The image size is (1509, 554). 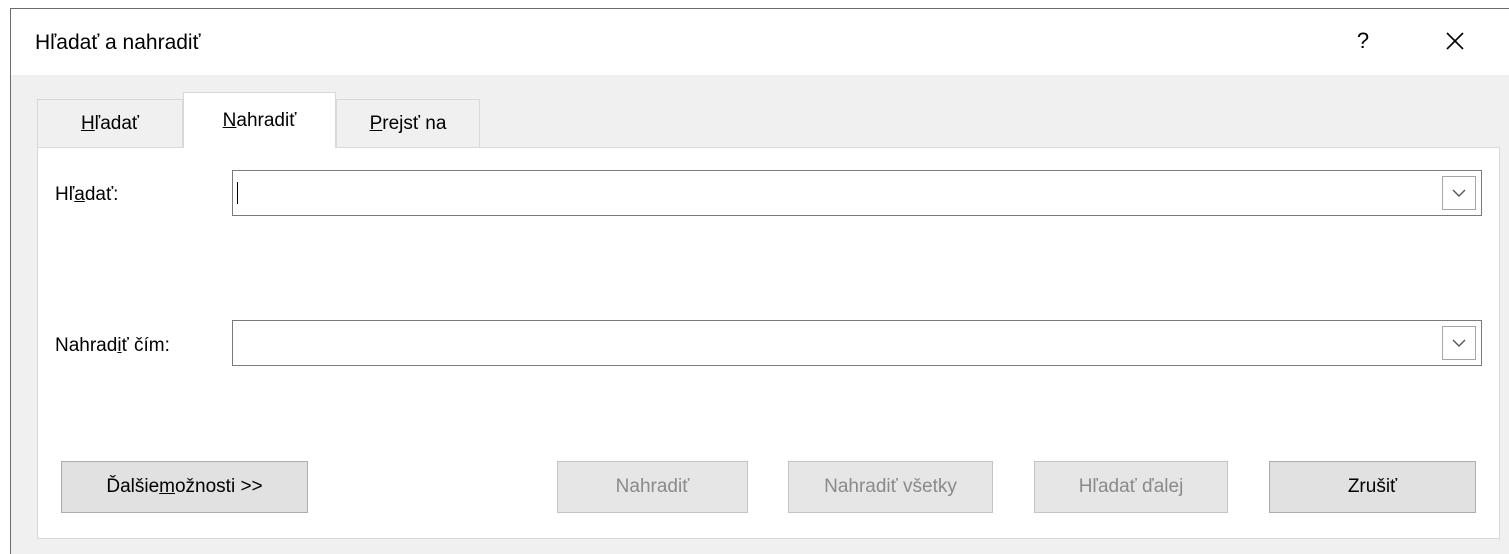 I want to click on replace-with-dropdown-button, so click(x=1459, y=343).